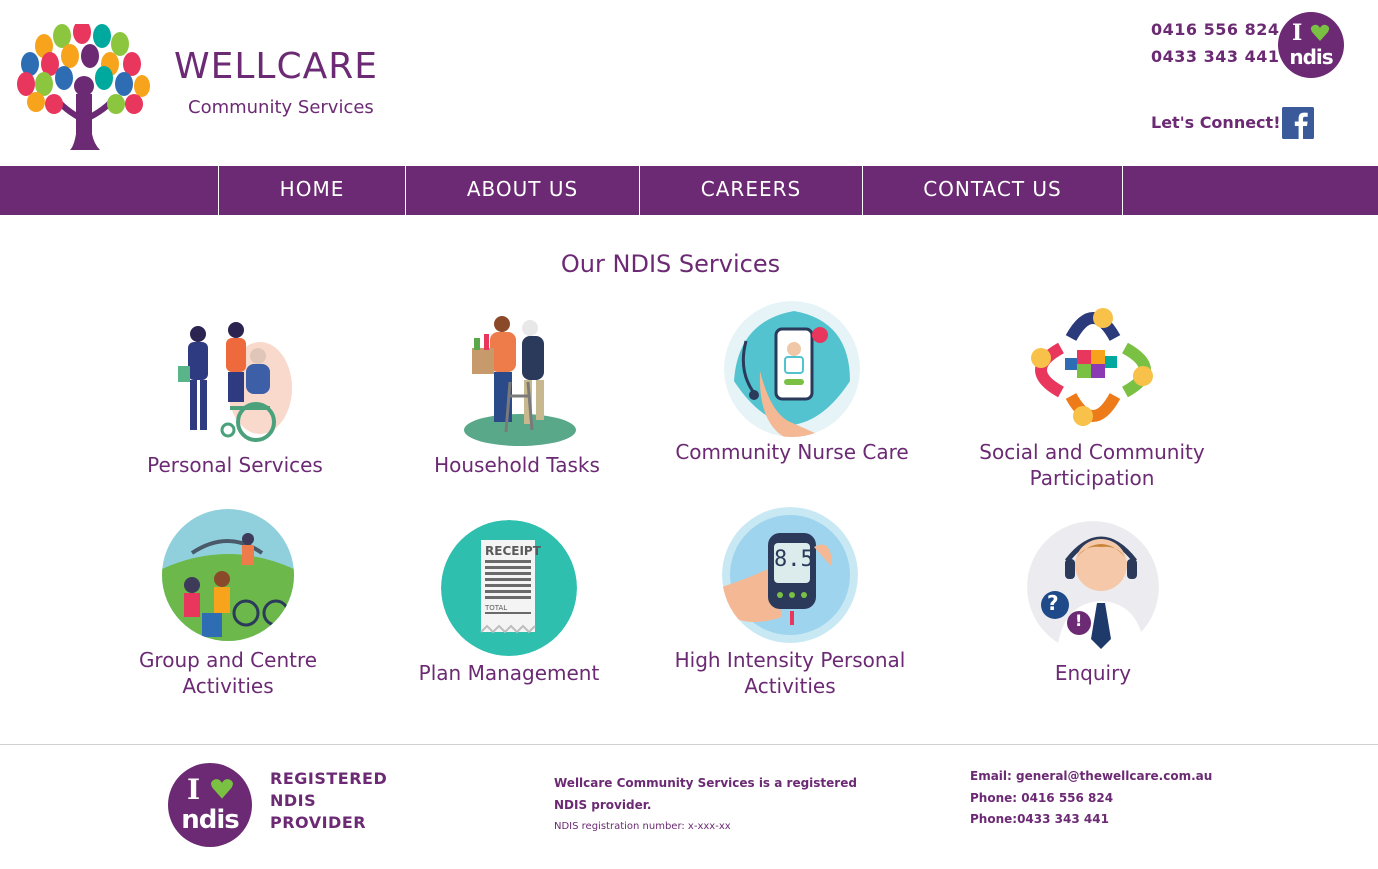 The width and height of the screenshot is (1378, 869). I want to click on provider-text-2: NDIS provider., so click(603, 805).